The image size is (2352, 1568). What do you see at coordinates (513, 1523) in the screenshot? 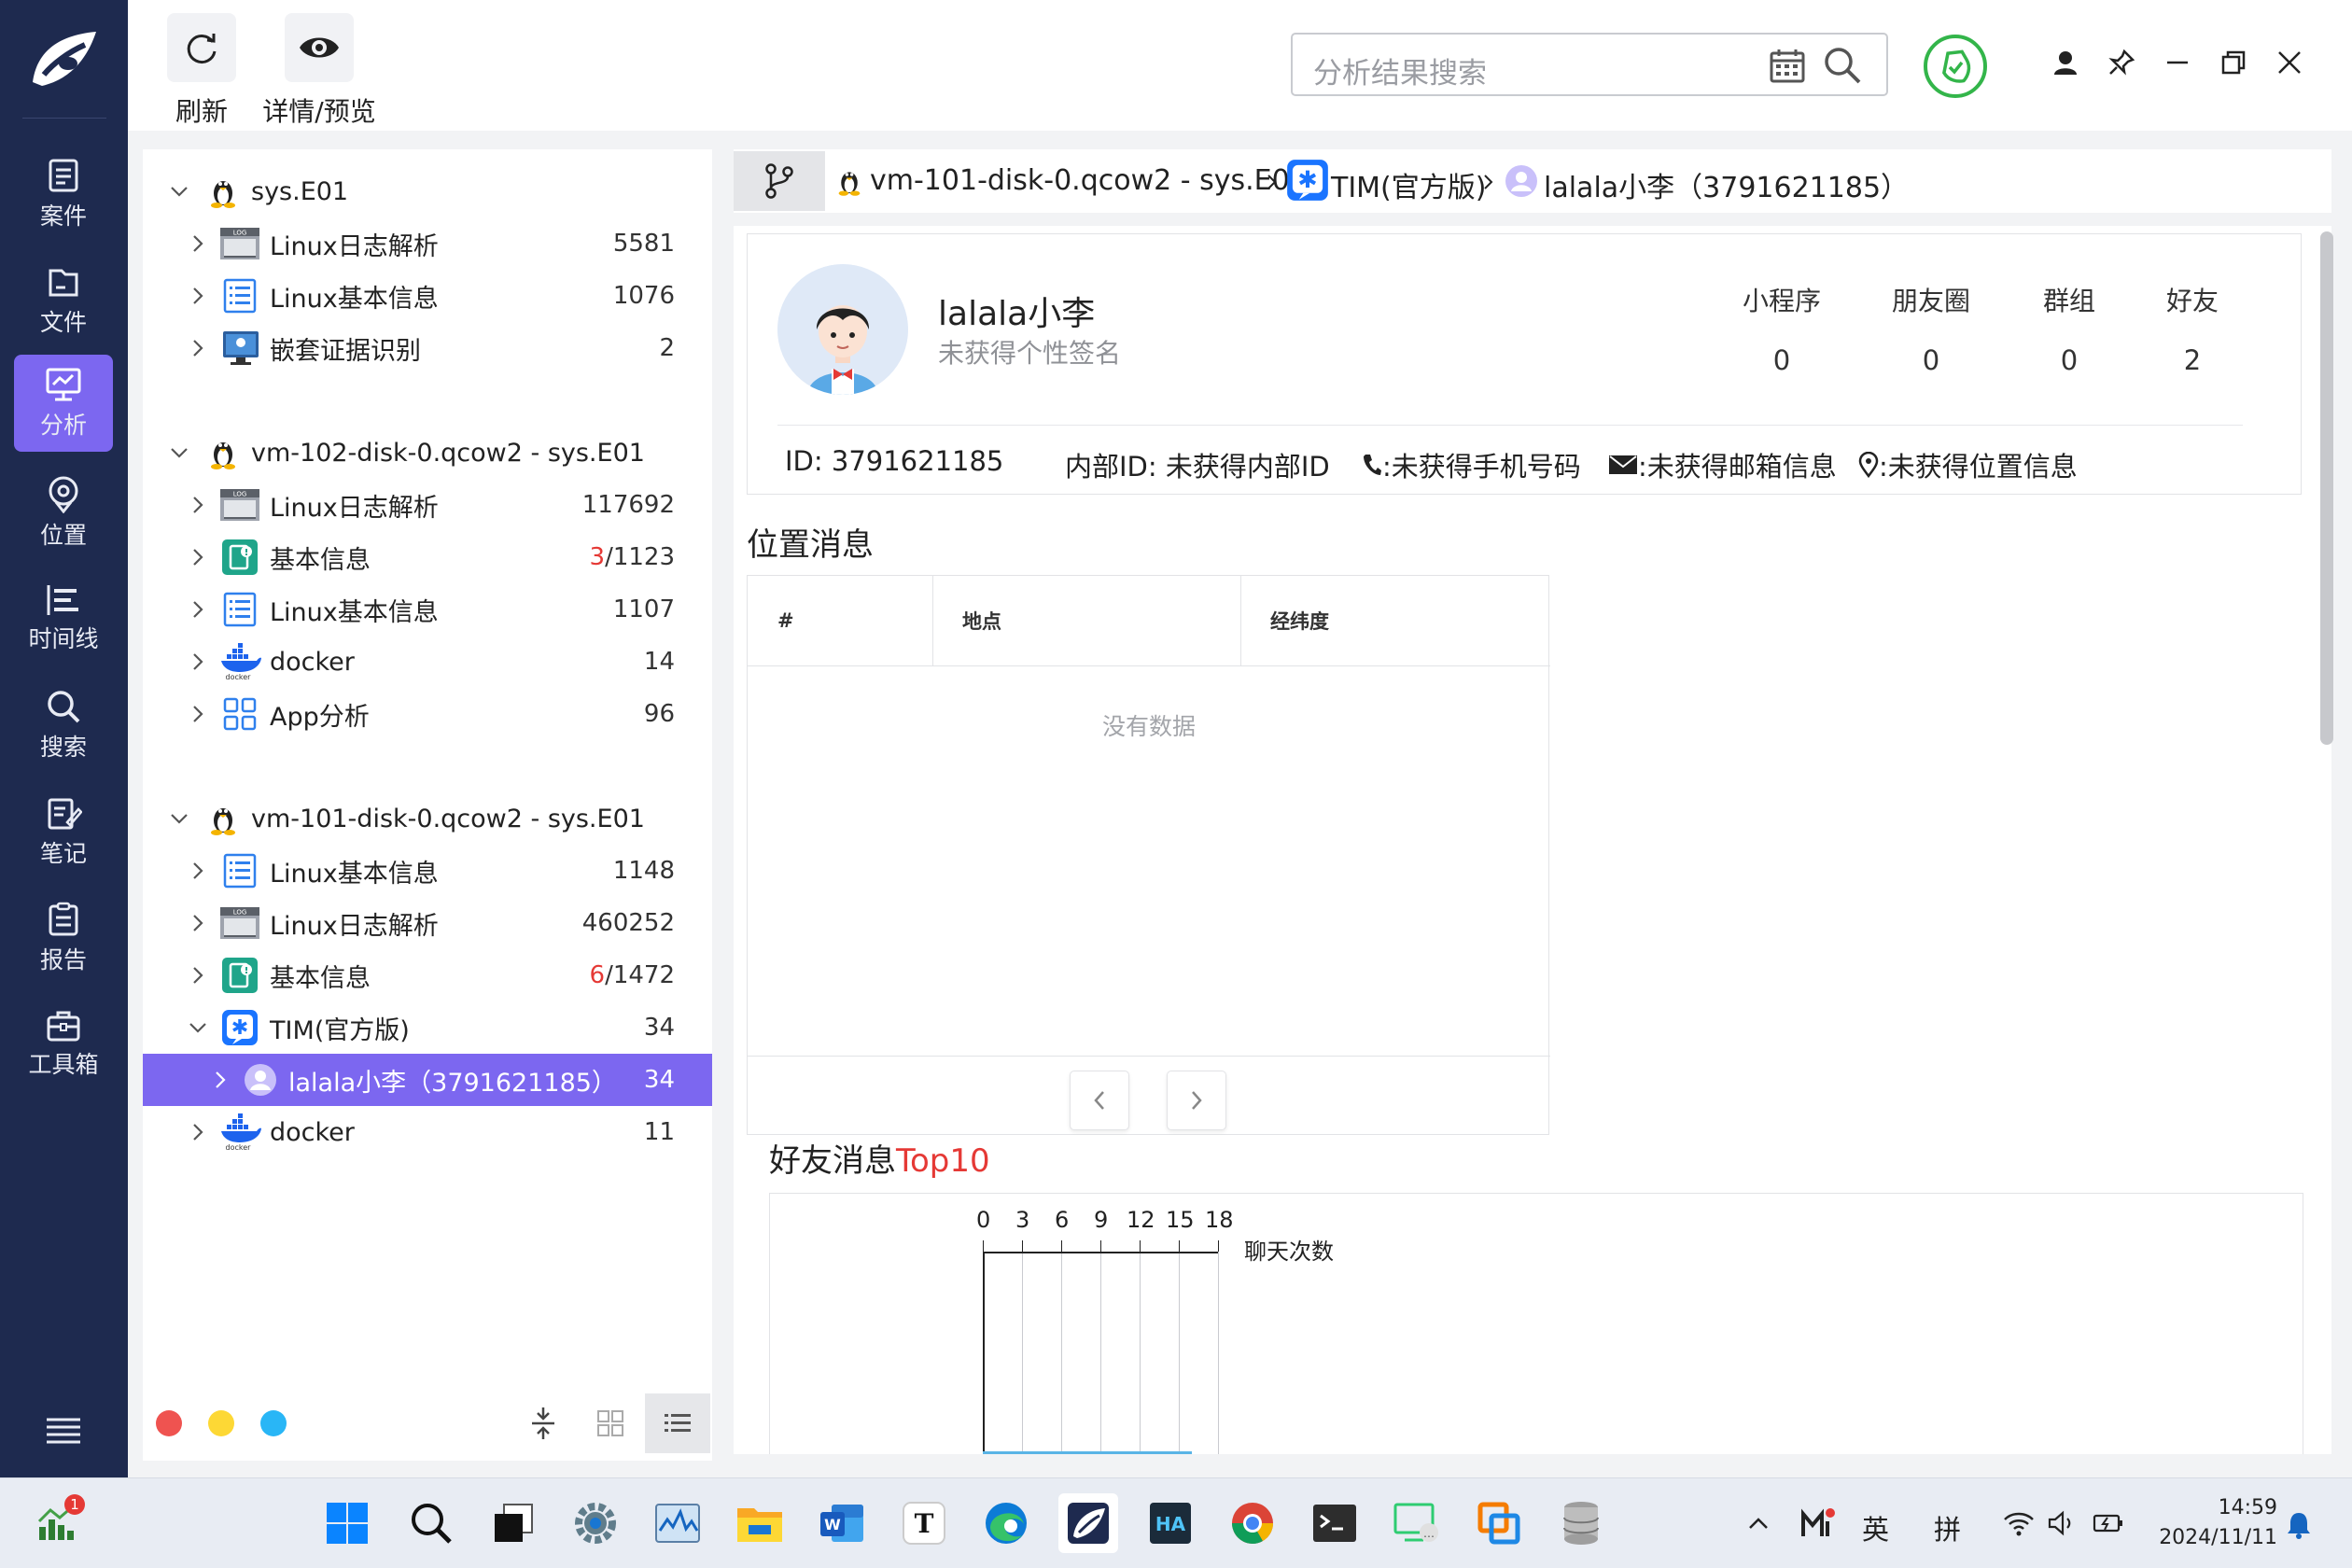
I see `task-view-icon` at bounding box center [513, 1523].